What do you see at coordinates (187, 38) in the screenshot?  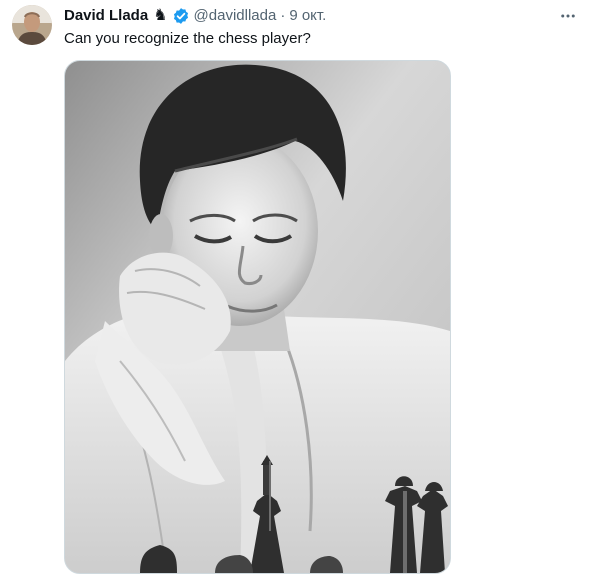 I see `tweet-text: Can you recognize the chess player?` at bounding box center [187, 38].